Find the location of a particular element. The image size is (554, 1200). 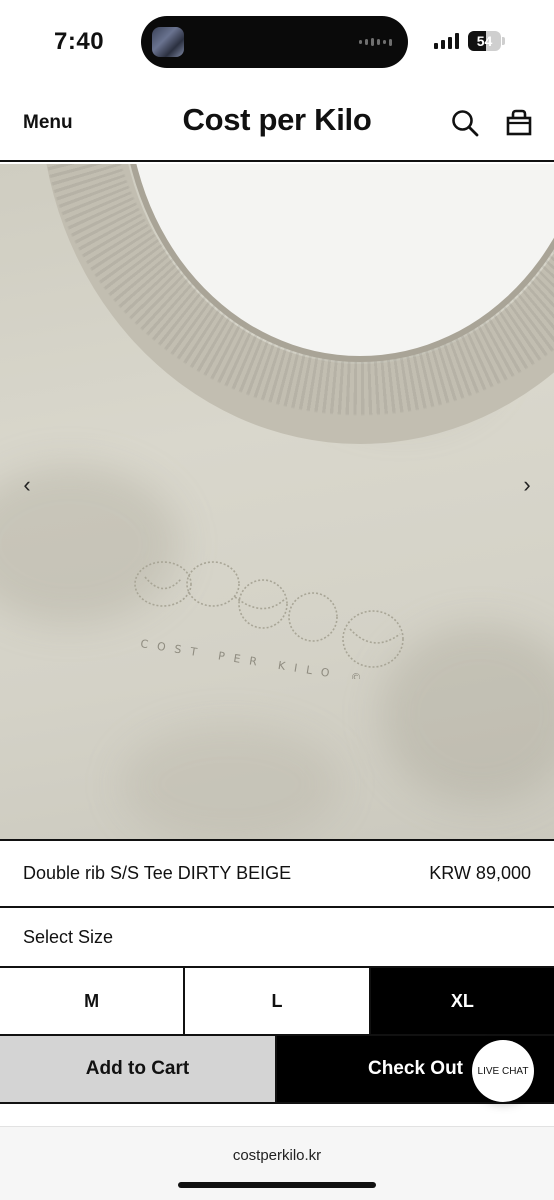

battery-tip is located at coordinates (503, 41).